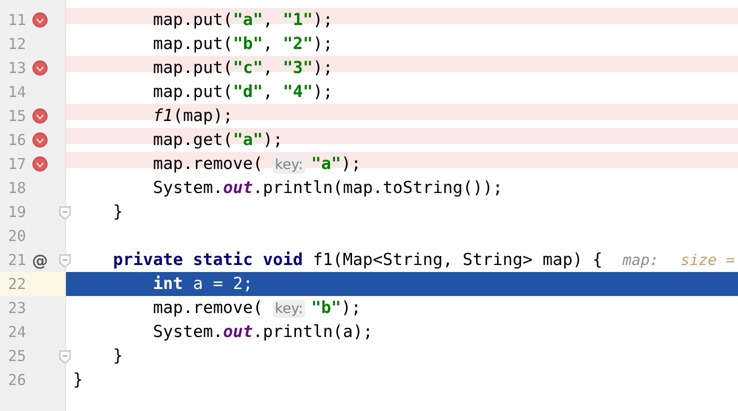 This screenshot has width=738, height=411. What do you see at coordinates (16, 284) in the screenshot?
I see `line-number: 22` at bounding box center [16, 284].